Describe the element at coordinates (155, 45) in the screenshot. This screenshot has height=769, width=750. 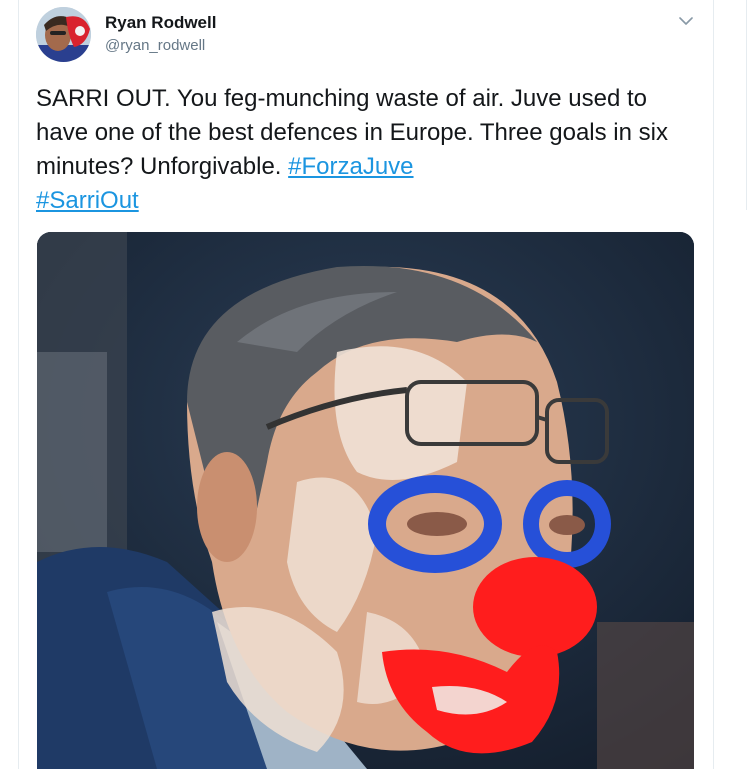
I see `author-handle: @ryan_rodwell` at that location.